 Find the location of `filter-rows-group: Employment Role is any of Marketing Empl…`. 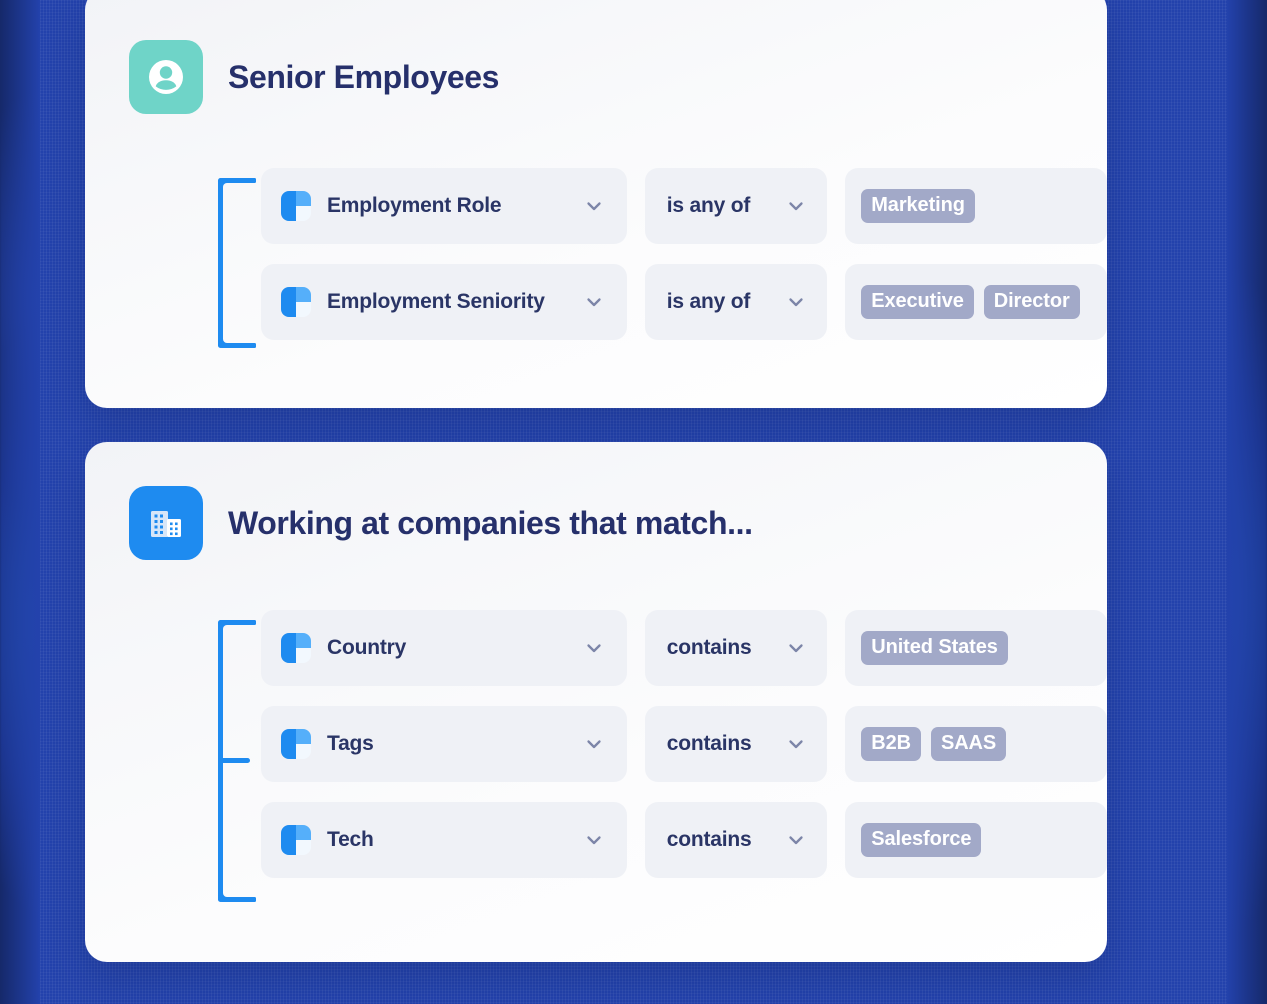

filter-rows-group: Employment Role is any of Marketing Empl… is located at coordinates (596, 258).